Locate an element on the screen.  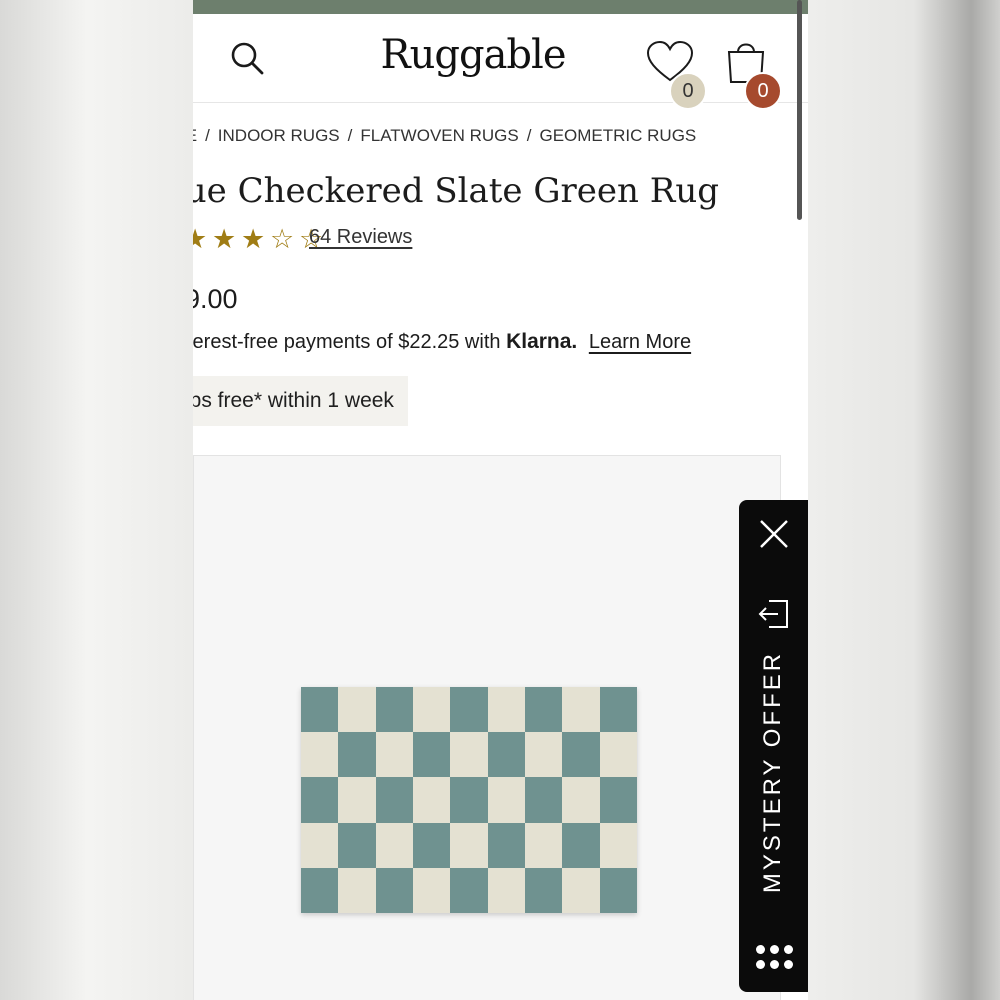
cart-count-badge: 0 is located at coordinates (763, 91).